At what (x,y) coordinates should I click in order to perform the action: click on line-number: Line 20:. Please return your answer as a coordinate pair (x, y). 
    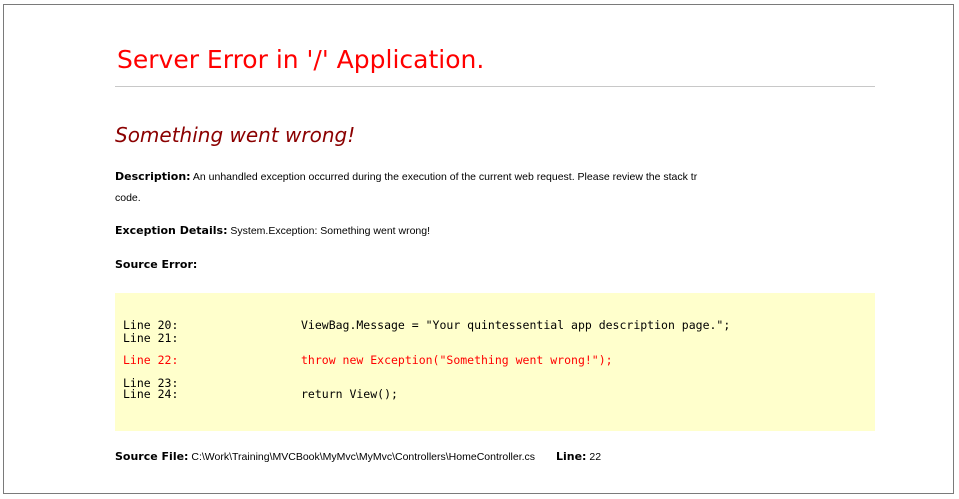
    Looking at the image, I should click on (151, 325).